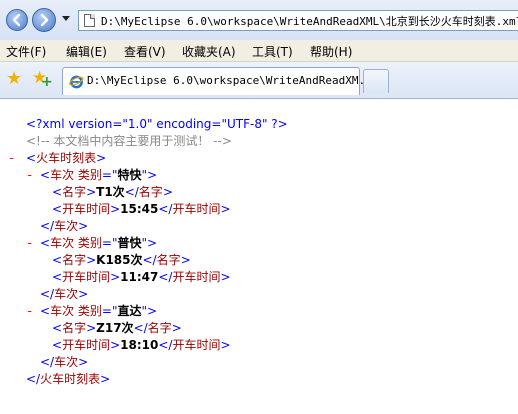 Image resolution: width=518 pixels, height=414 pixels. I want to click on menu-tools: 工具(T), so click(272, 51).